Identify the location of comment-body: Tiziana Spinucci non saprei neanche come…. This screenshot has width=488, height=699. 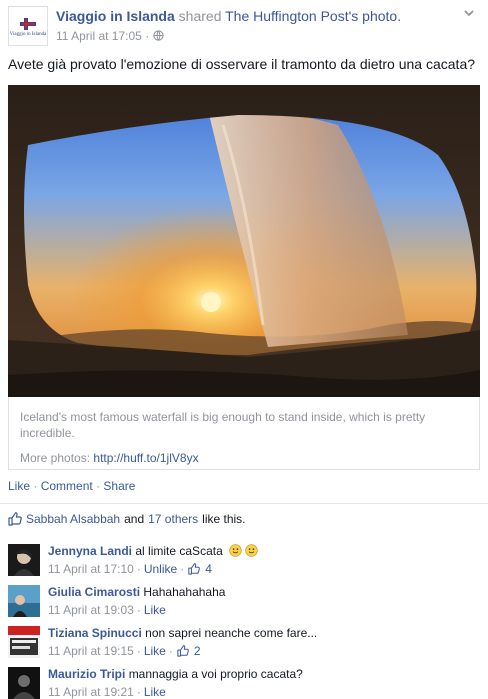
(182, 633).